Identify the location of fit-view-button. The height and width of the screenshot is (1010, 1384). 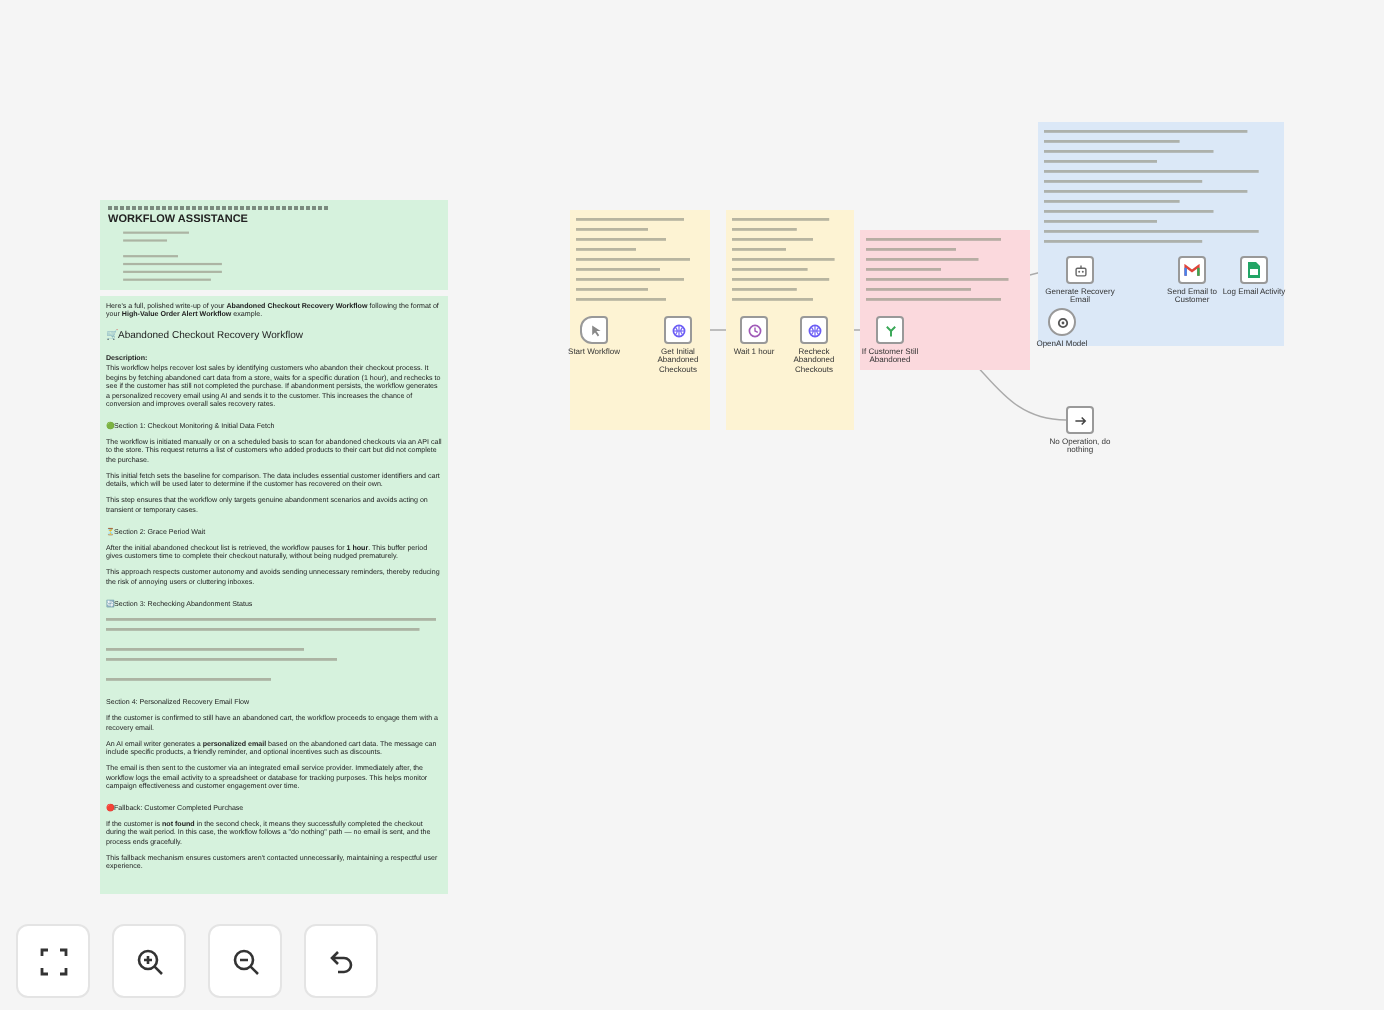
(53, 961).